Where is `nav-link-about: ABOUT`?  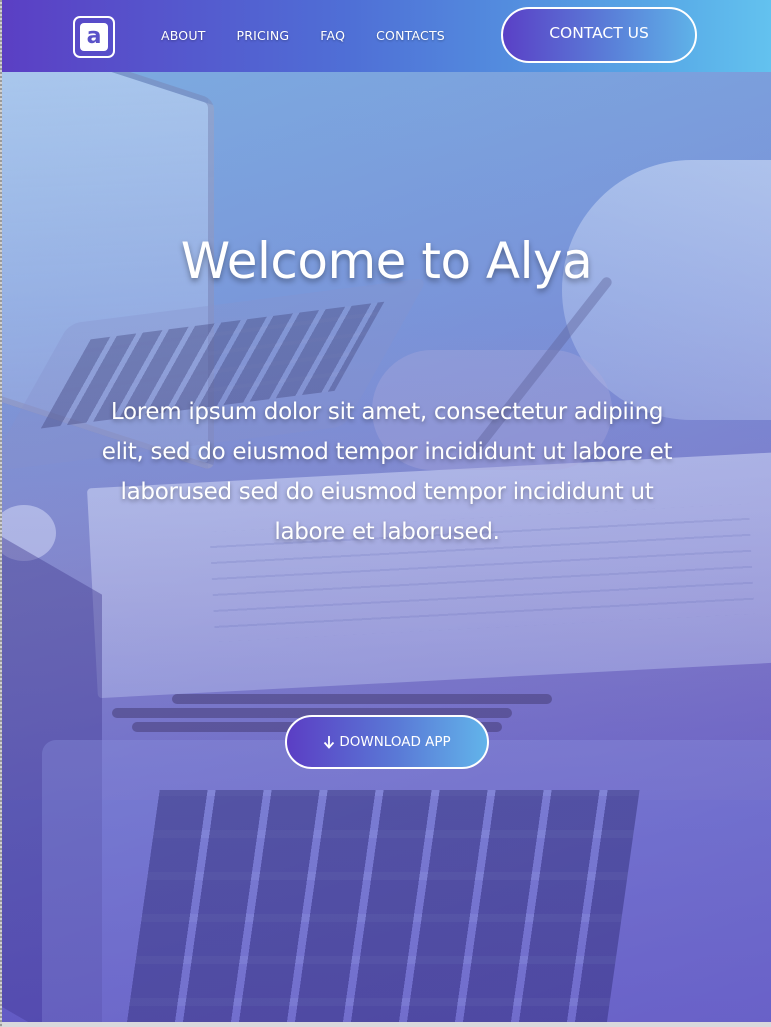 nav-link-about: ABOUT is located at coordinates (183, 37).